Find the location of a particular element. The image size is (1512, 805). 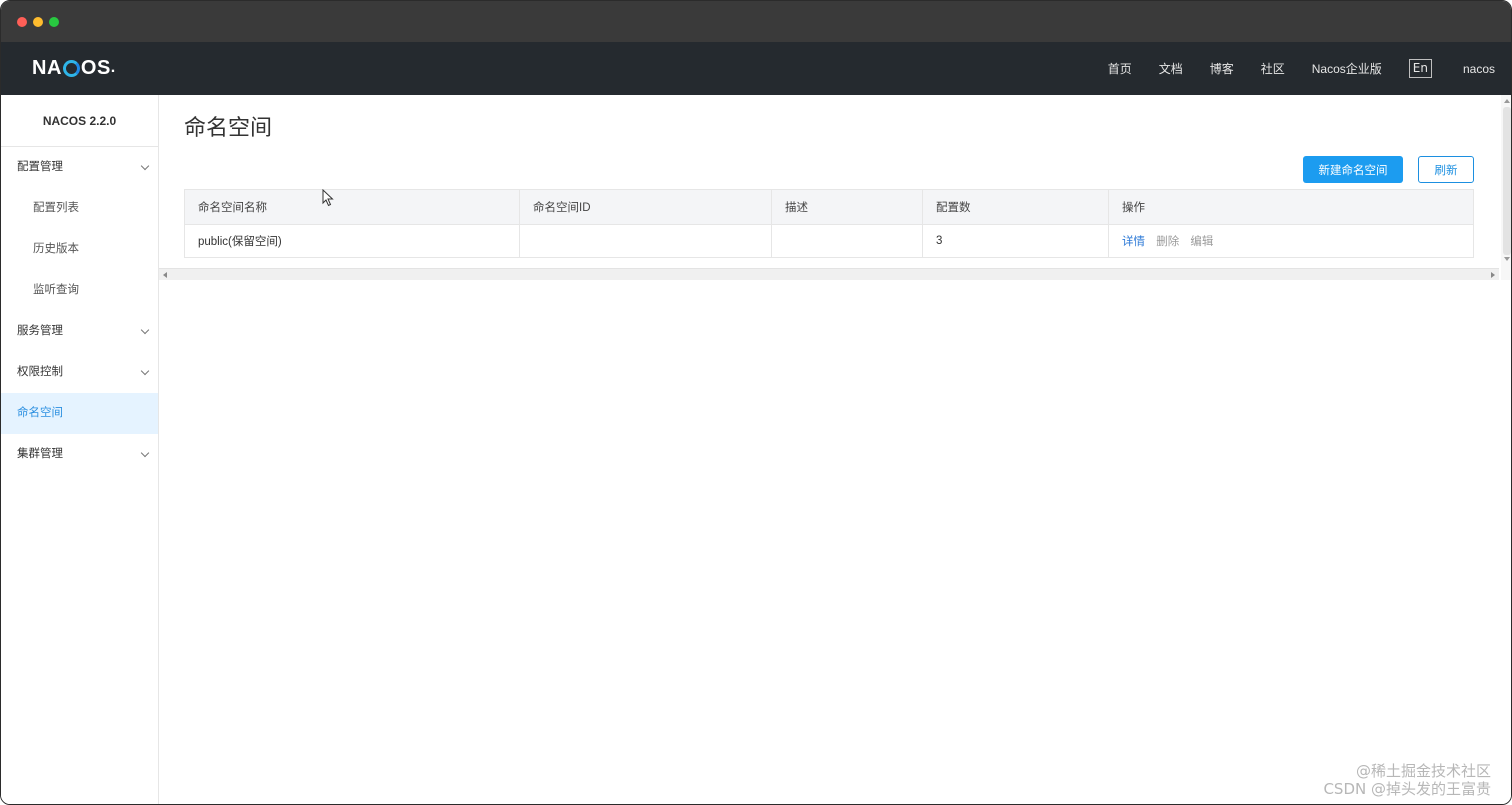

mouse-pointer-icon is located at coordinates (328, 198).